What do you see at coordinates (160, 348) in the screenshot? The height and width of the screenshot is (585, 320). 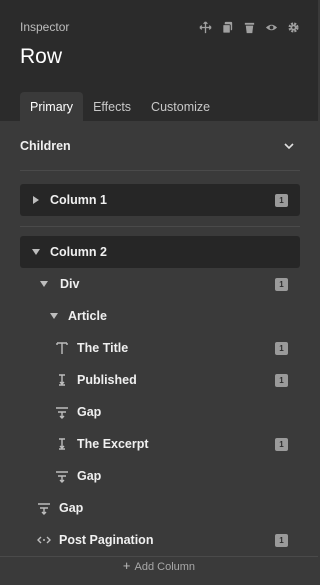 I see `tree-item-the-title: The Title 1` at bounding box center [160, 348].